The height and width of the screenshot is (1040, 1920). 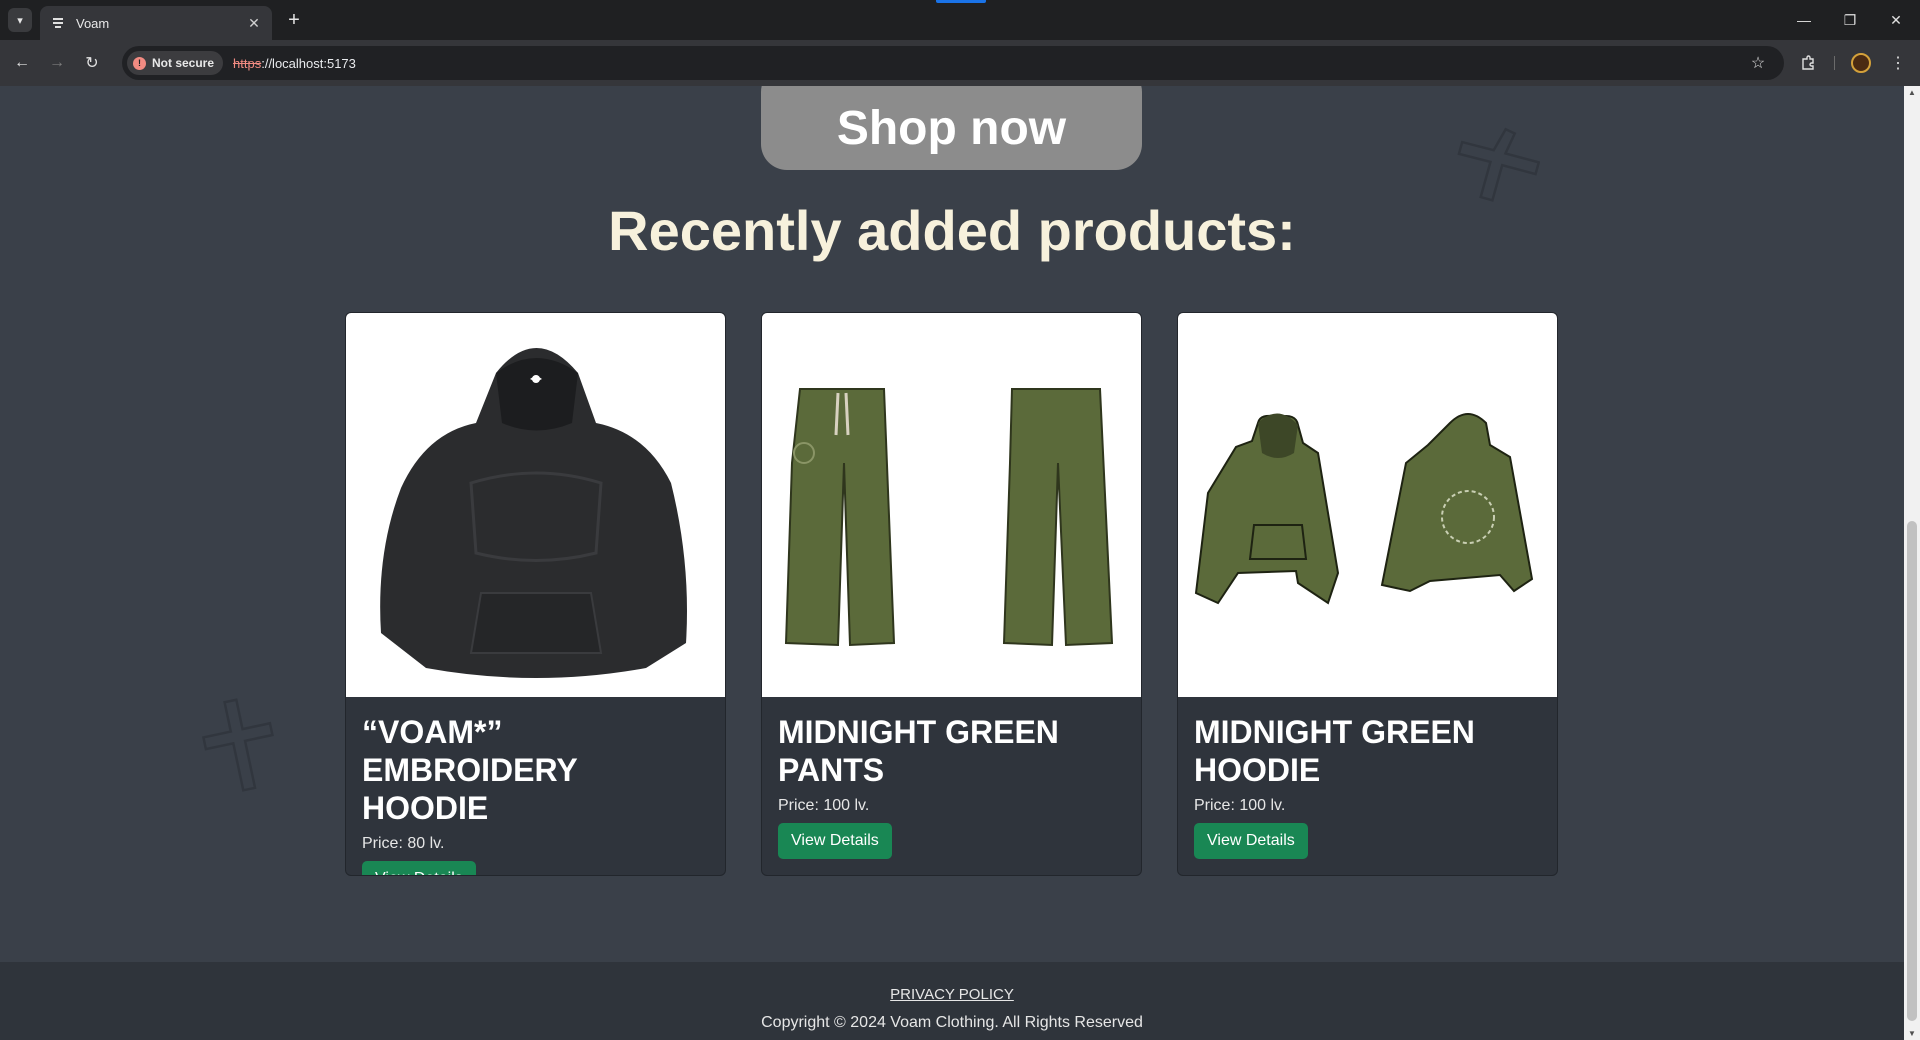 I want to click on scrollbar-thumb, so click(x=1912, y=771).